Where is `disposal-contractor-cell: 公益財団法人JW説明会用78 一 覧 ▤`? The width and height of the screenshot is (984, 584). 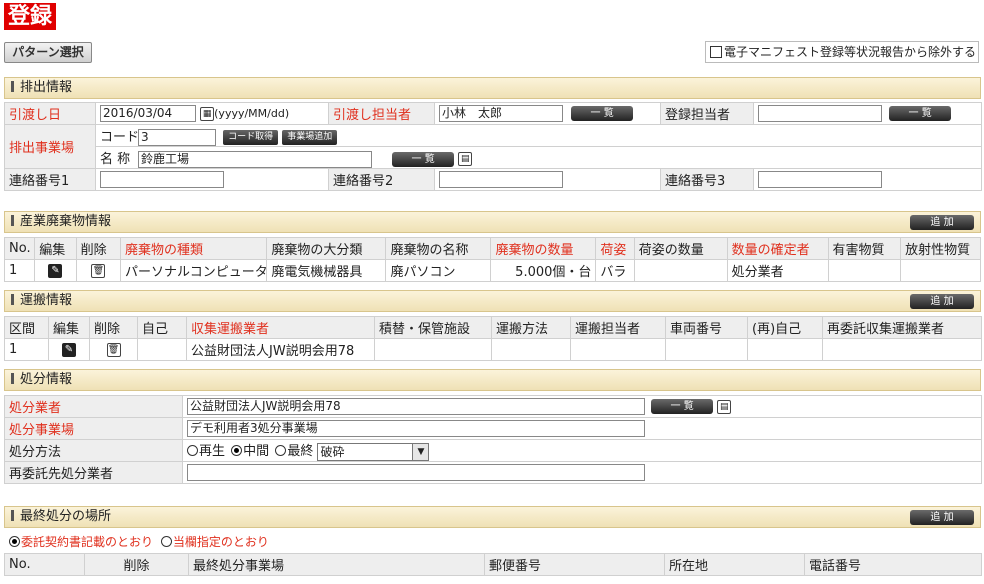
disposal-contractor-cell: 公益財団法人JW説明会用78 一 覧 ▤ is located at coordinates (582, 406).